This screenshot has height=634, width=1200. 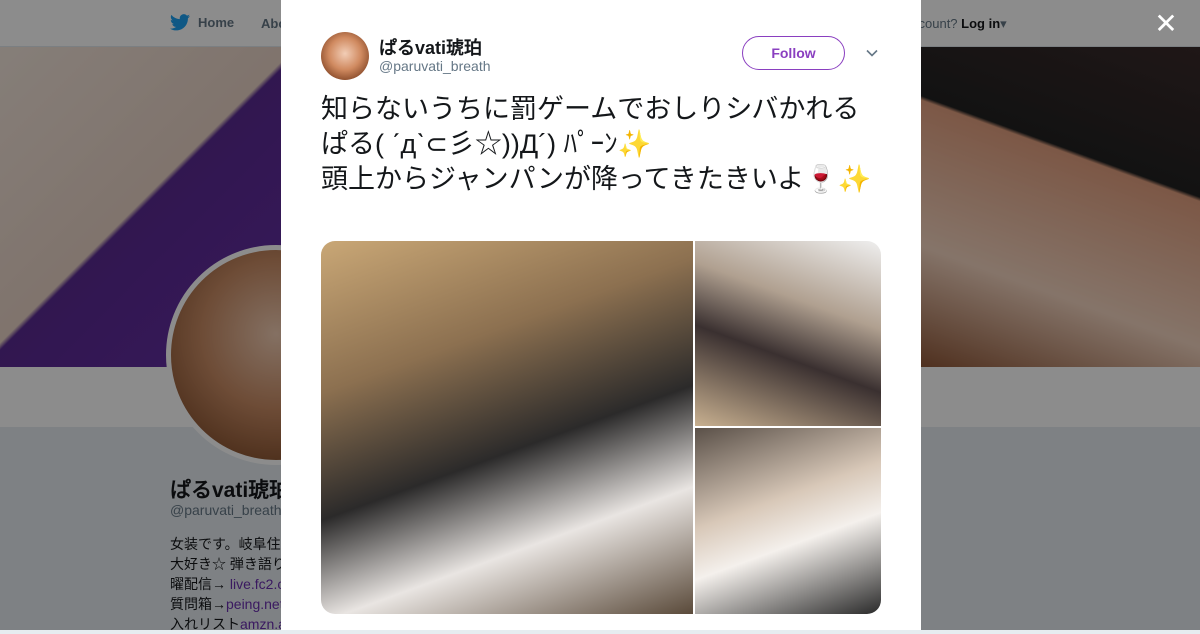 What do you see at coordinates (1166, 24) in the screenshot?
I see `close-icon: ✕` at bounding box center [1166, 24].